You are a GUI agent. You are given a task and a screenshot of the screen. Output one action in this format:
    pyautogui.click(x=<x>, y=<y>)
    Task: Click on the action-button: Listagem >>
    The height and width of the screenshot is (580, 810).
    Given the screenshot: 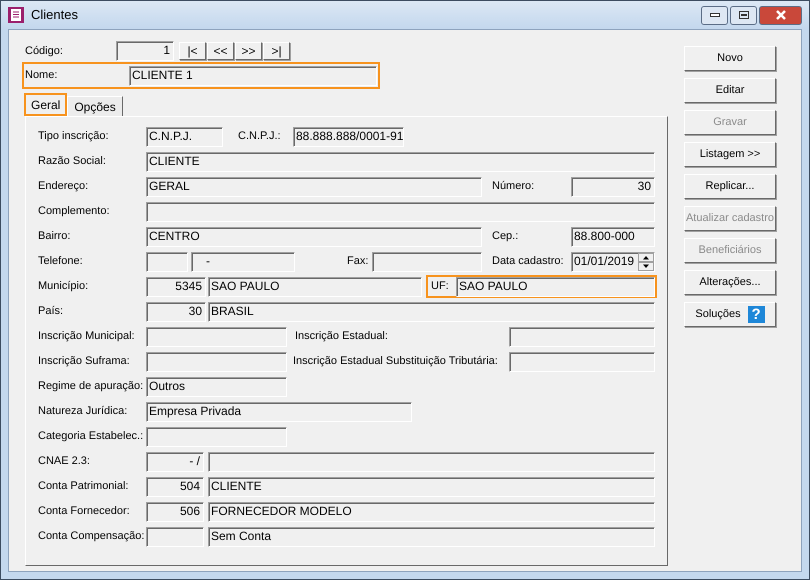 What is the action you would take?
    pyautogui.click(x=730, y=154)
    